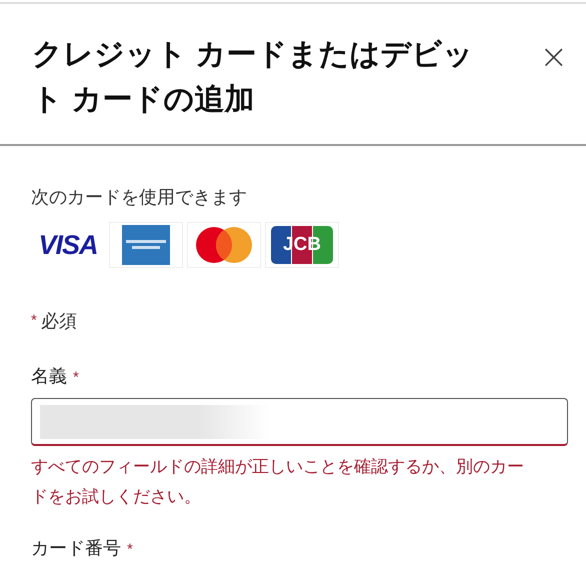  Describe the element at coordinates (49, 376) in the screenshot. I see `field-label: 名義` at that location.